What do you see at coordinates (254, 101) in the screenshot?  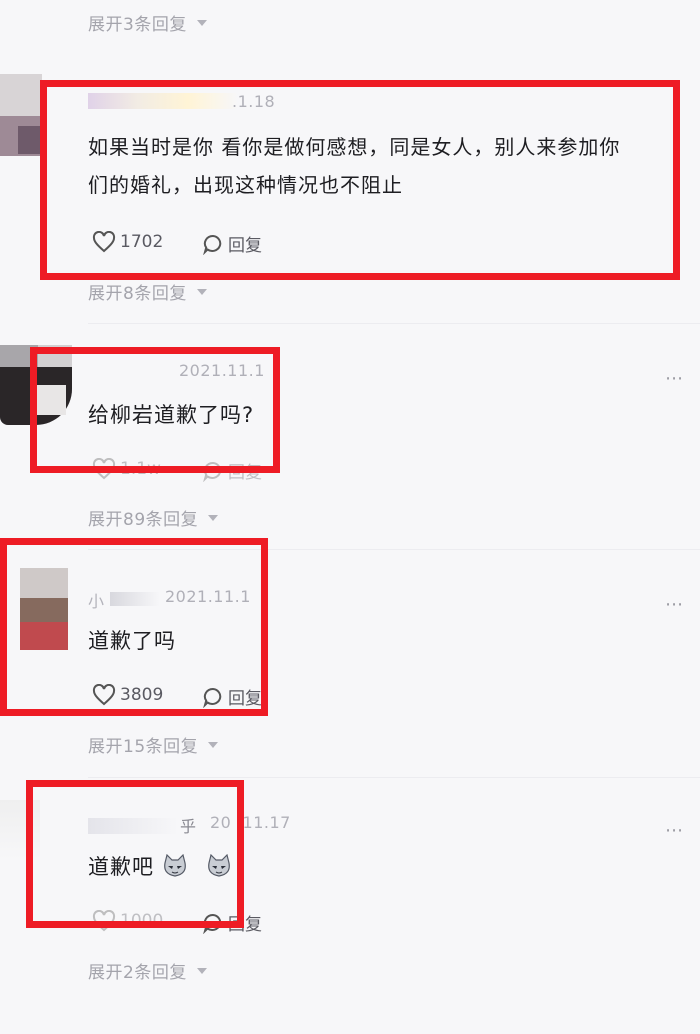 I see `comment-time: .1.18` at bounding box center [254, 101].